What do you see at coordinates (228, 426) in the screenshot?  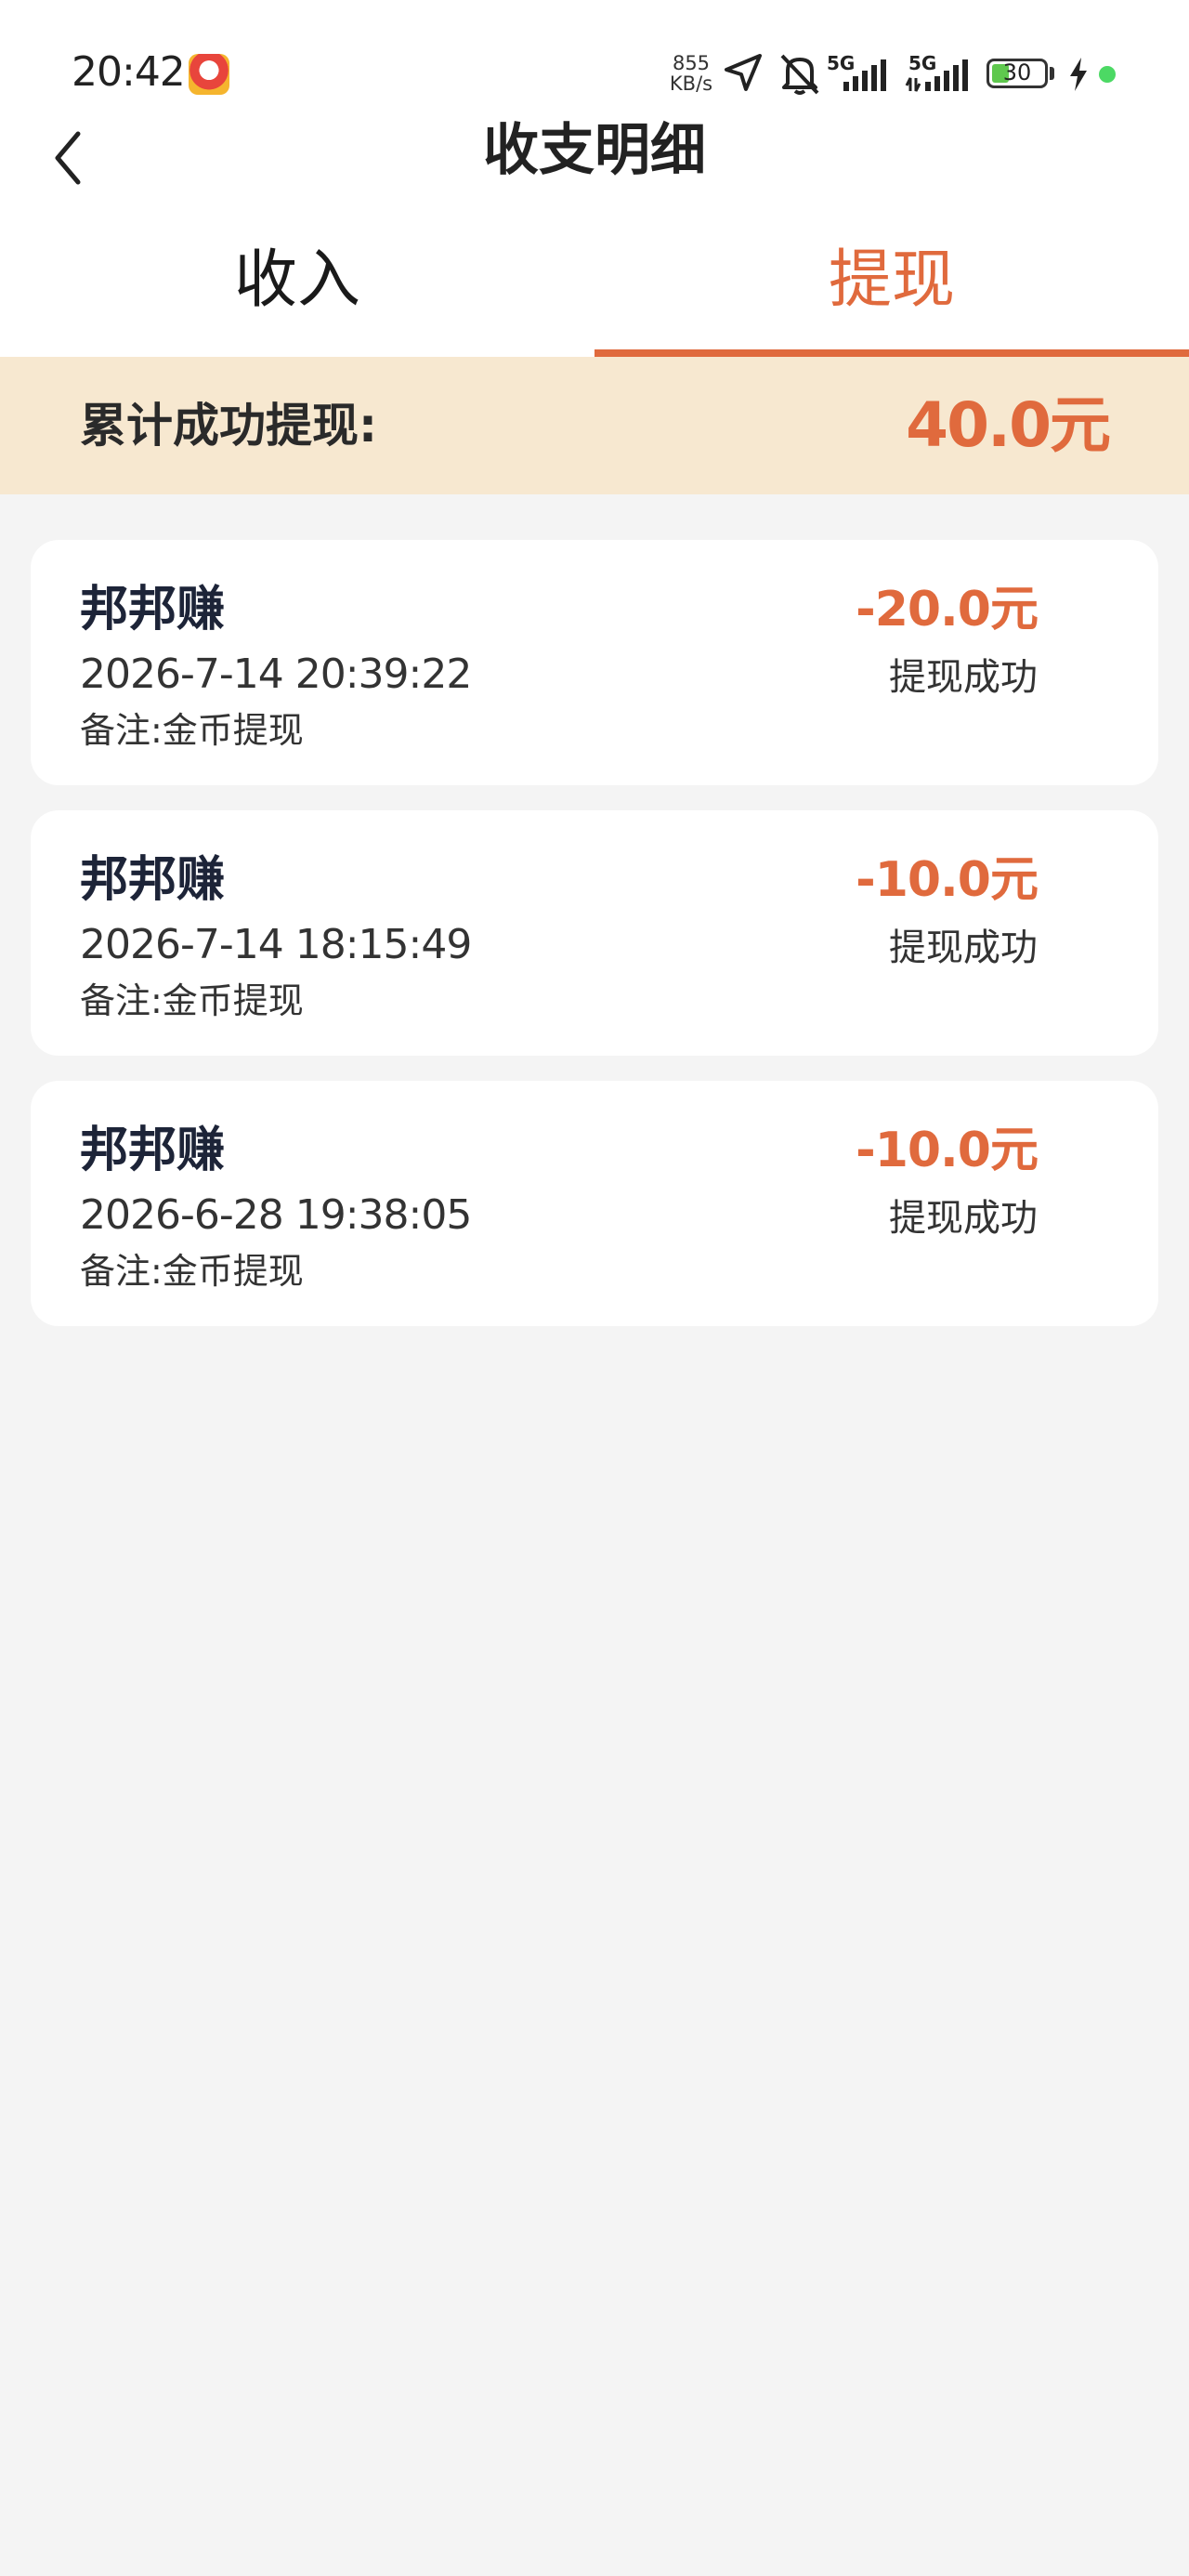 I see `summary-label: 累计成功提现:` at bounding box center [228, 426].